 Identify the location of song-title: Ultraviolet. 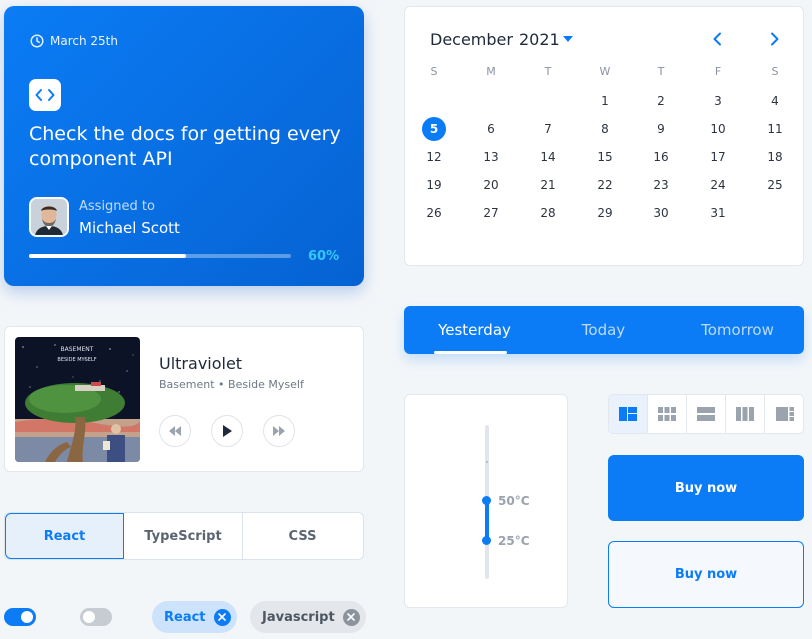
(201, 363).